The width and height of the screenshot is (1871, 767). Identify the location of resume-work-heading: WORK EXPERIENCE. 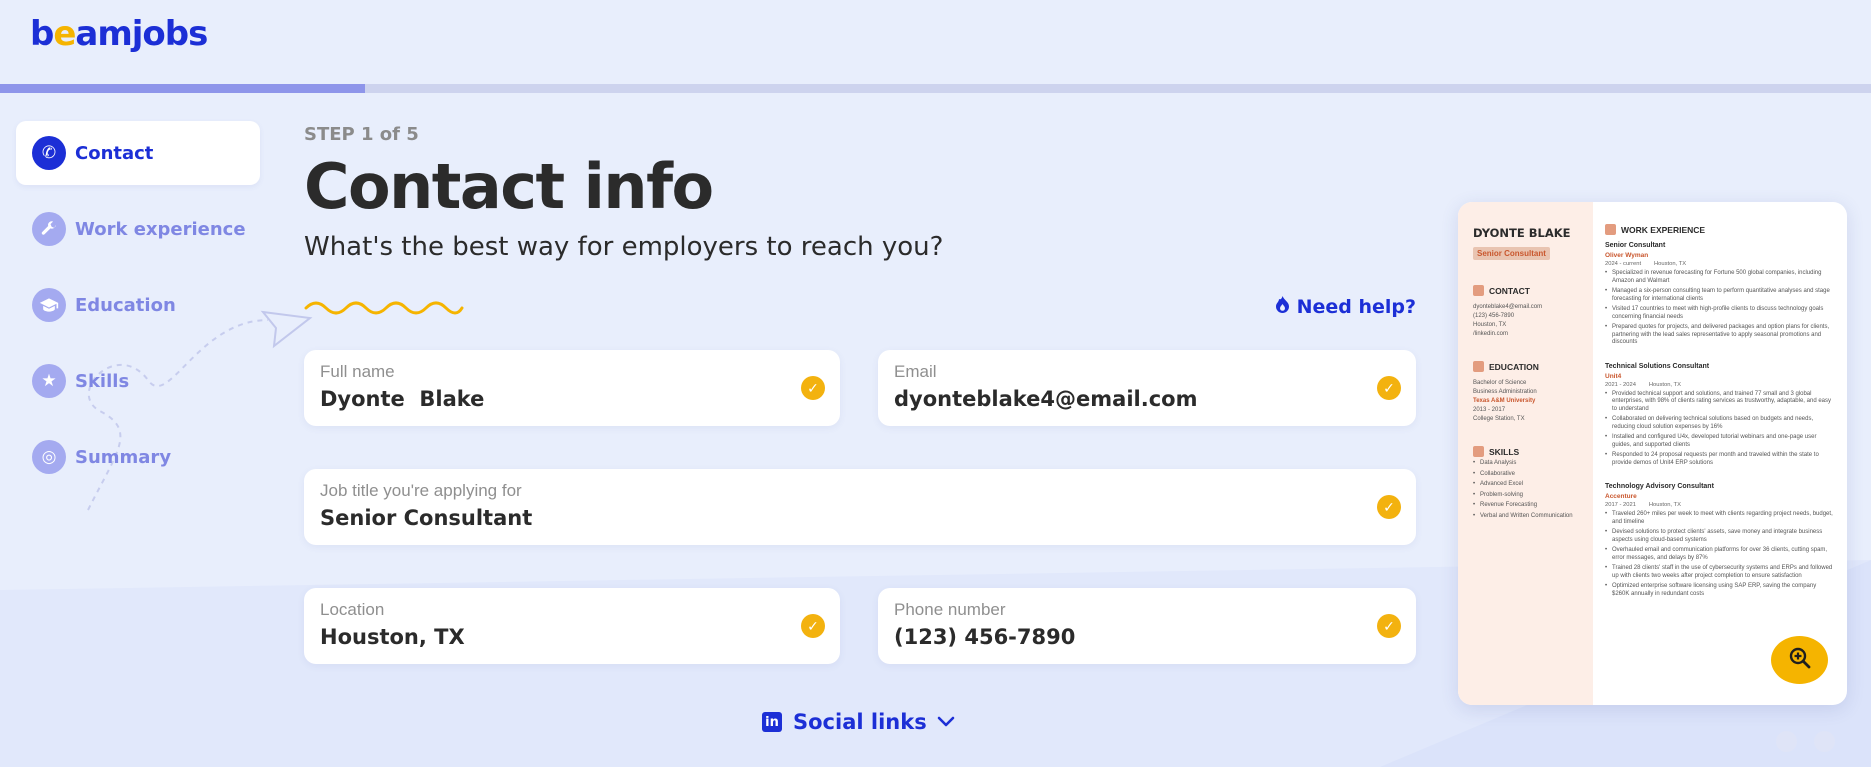
(1720, 229).